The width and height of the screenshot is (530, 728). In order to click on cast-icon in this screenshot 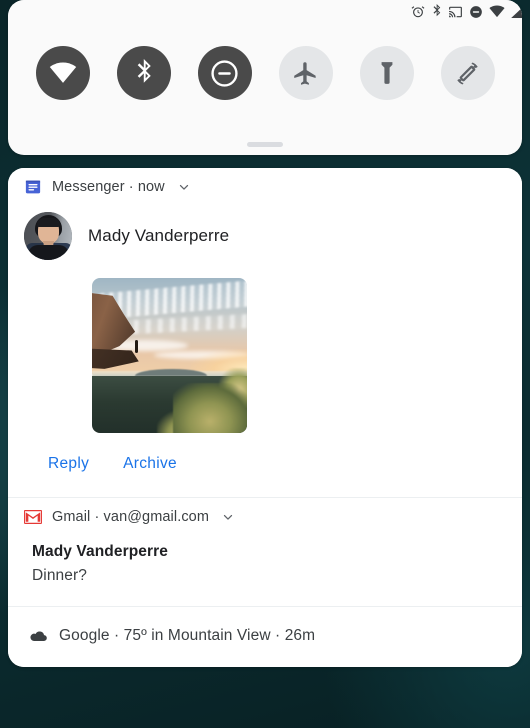, I will do `click(455, 14)`.